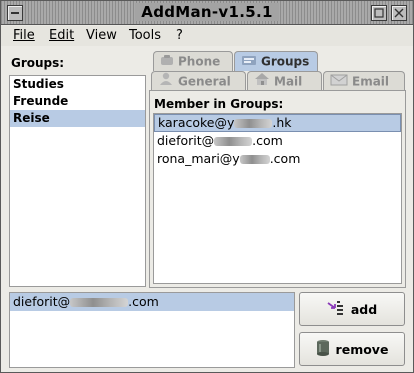 The image size is (414, 373). I want to click on menu-bar: File Edit View Tools ?, so click(207, 36).